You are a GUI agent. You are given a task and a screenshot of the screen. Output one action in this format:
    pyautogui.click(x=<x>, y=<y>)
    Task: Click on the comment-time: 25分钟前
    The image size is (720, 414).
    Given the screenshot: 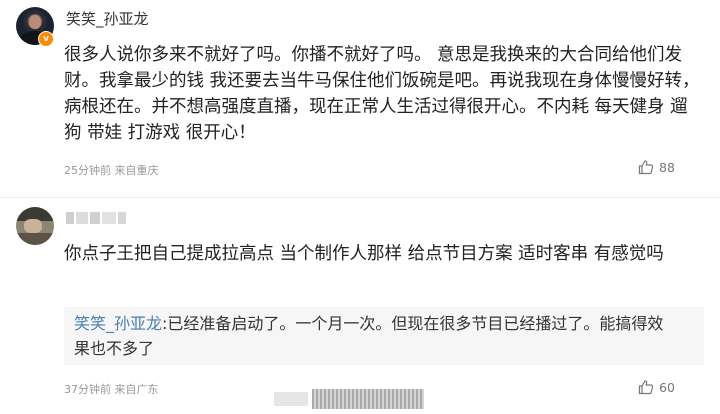 What is the action you would take?
    pyautogui.click(x=87, y=170)
    